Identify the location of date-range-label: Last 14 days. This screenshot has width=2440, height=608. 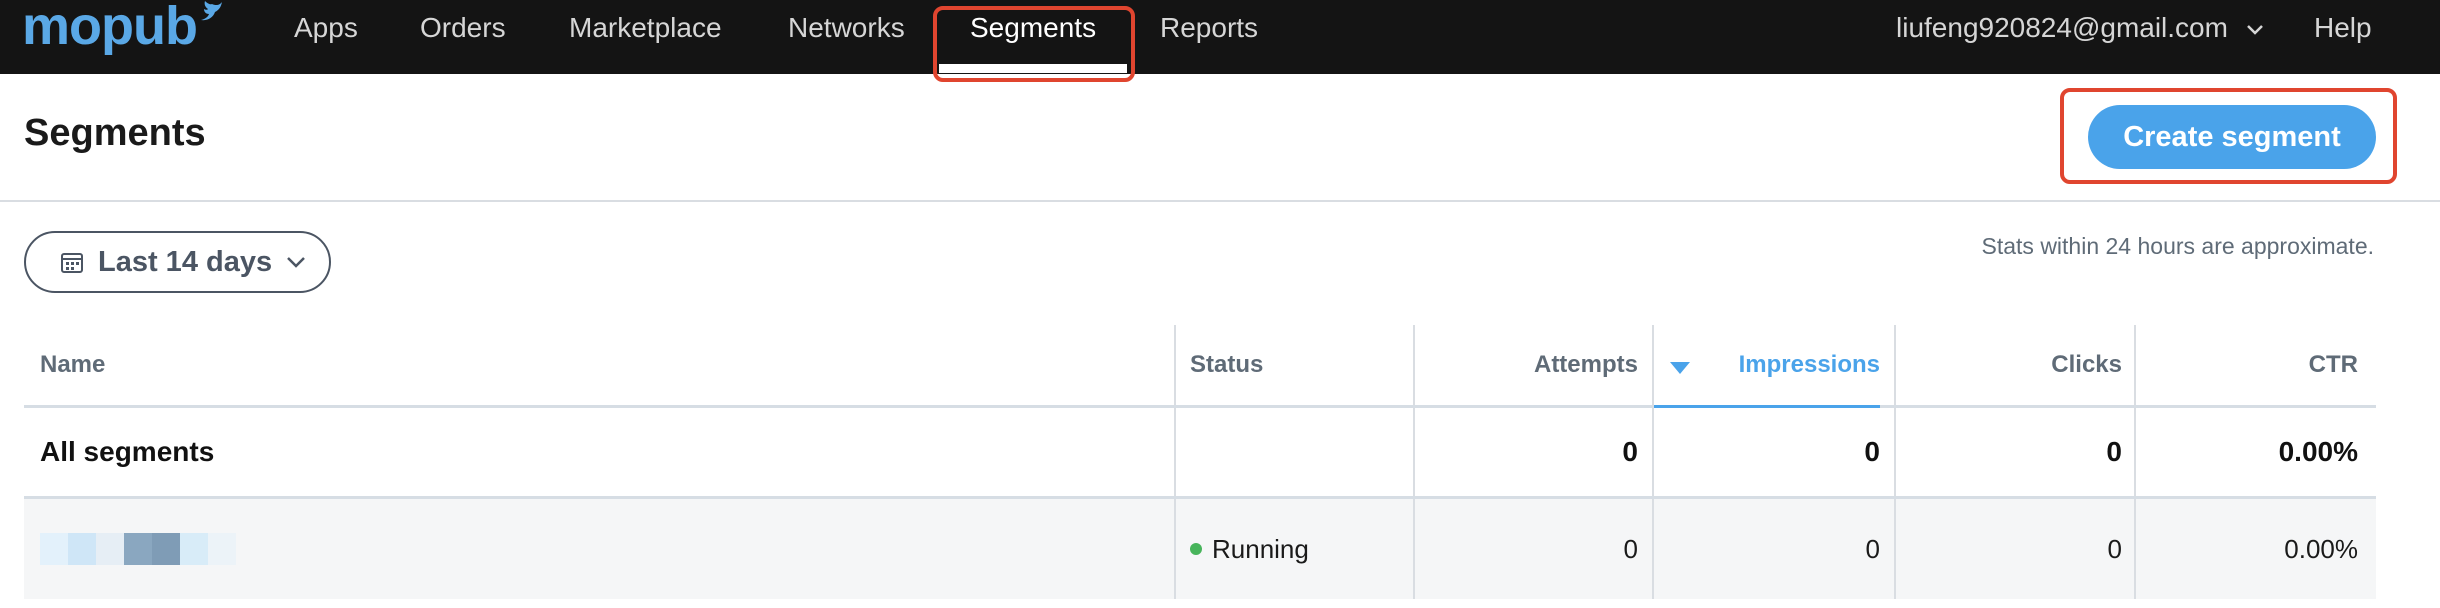
(185, 261).